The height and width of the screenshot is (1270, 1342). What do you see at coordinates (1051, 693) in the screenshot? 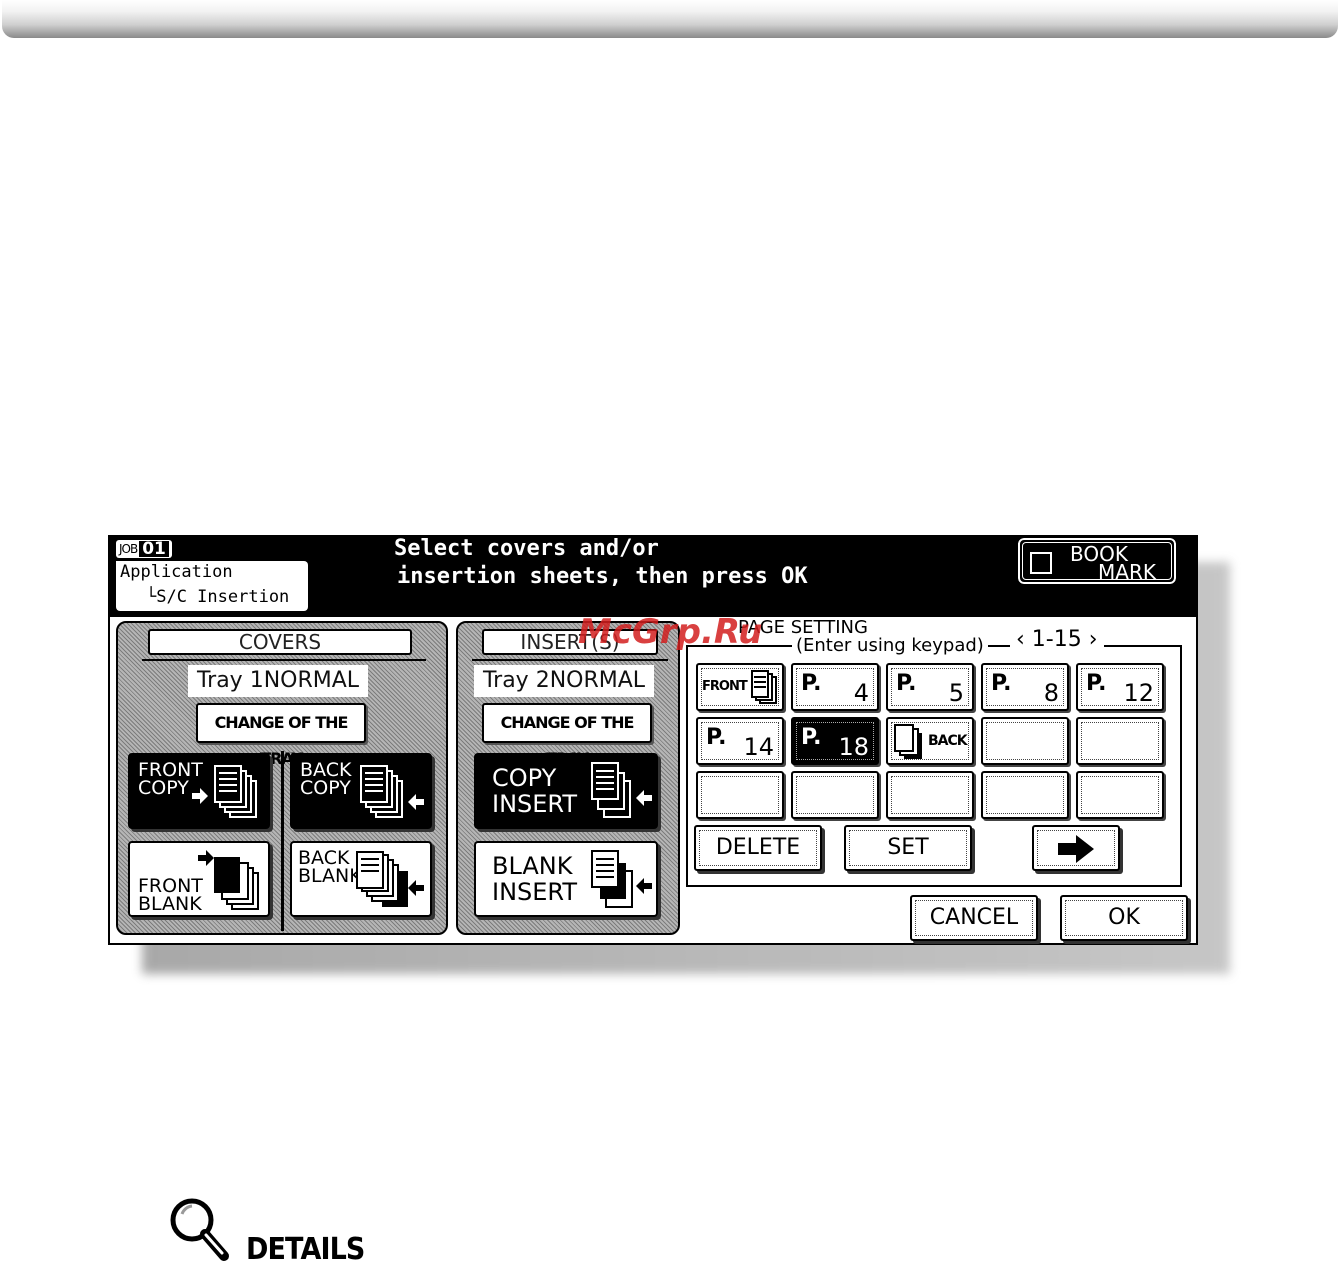
I see `page-number: 8` at bounding box center [1051, 693].